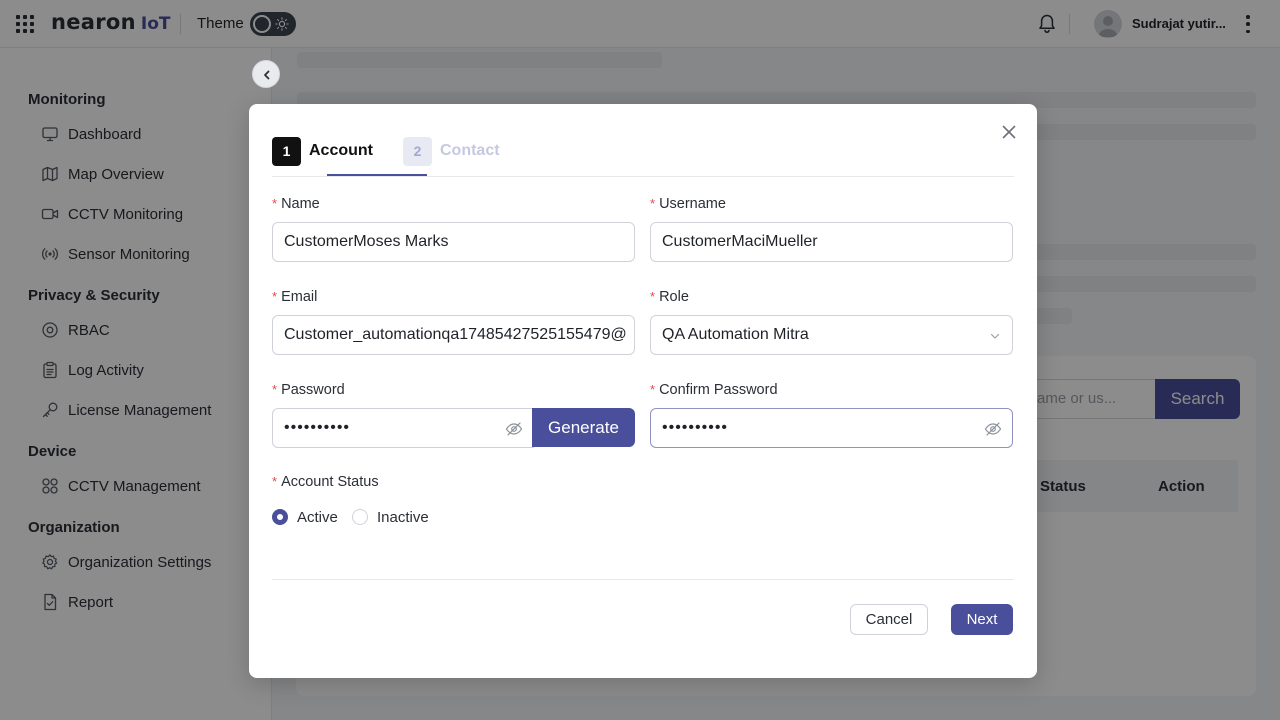 Image resolution: width=1280 pixels, height=720 pixels. I want to click on collapse-sidebar-button, so click(266, 74).